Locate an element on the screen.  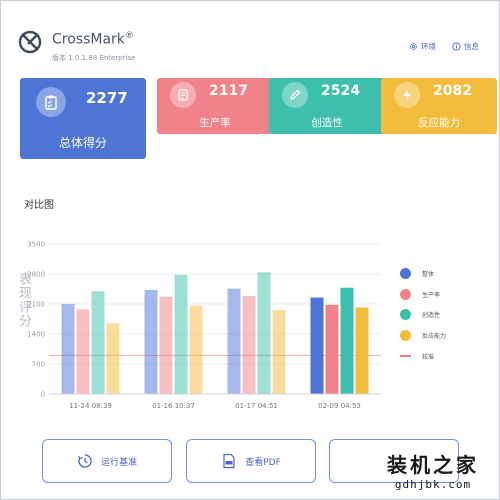
overall-score-label: 总体得分 is located at coordinates (82, 143).